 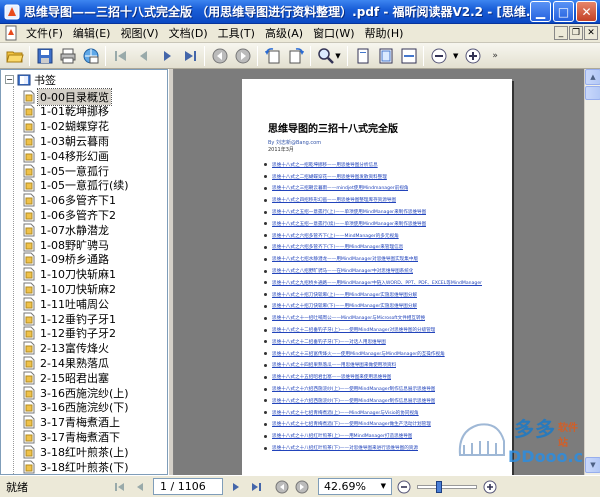 What do you see at coordinates (472, 56) in the screenshot?
I see `zoom-in-button` at bounding box center [472, 56].